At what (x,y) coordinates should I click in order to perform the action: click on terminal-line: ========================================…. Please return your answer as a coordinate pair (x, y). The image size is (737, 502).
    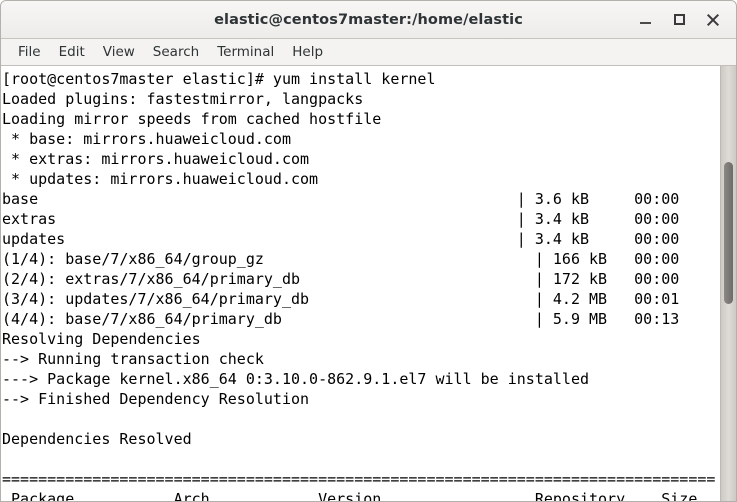
    Looking at the image, I should click on (359, 479).